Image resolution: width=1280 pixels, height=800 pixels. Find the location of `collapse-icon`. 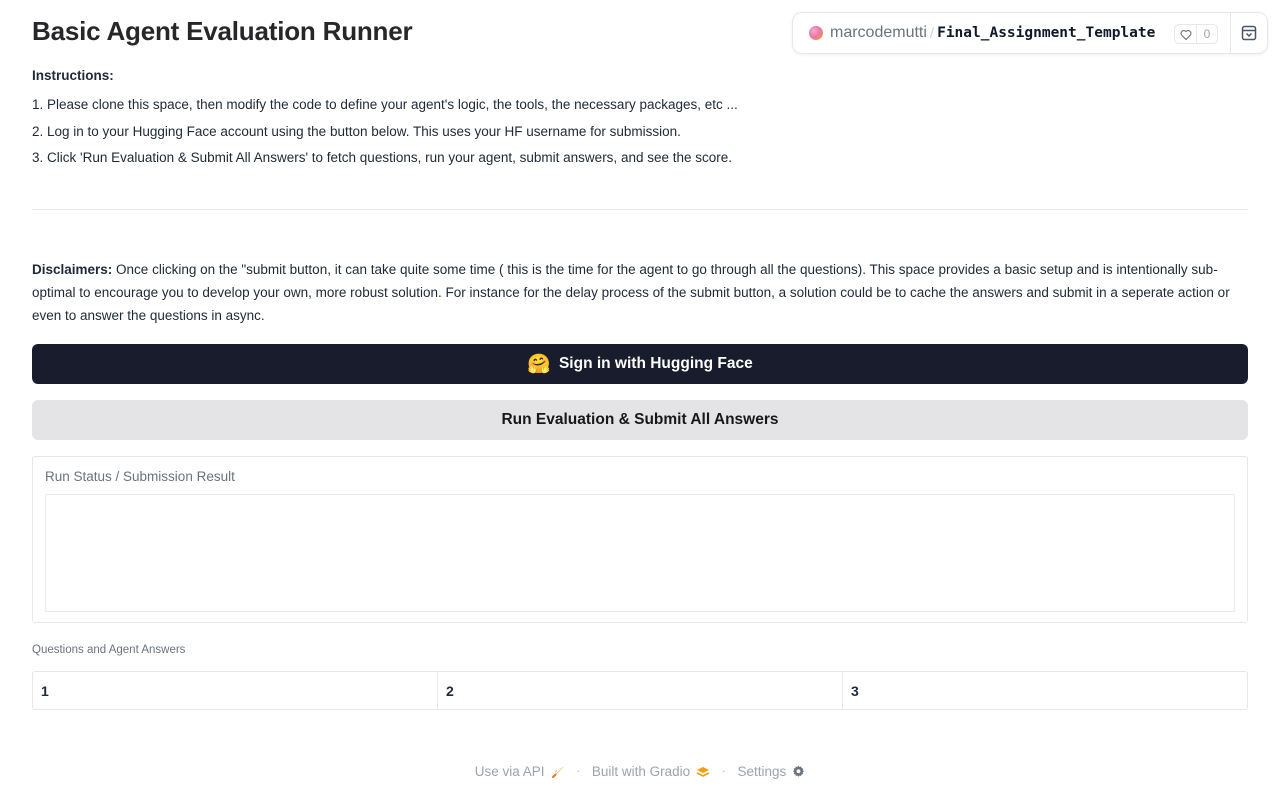

collapse-icon is located at coordinates (1249, 33).